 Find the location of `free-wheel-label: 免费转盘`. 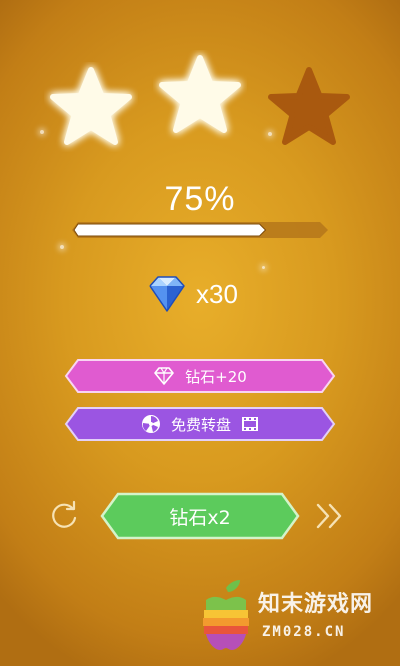

free-wheel-label: 免费转盘 is located at coordinates (200, 424).